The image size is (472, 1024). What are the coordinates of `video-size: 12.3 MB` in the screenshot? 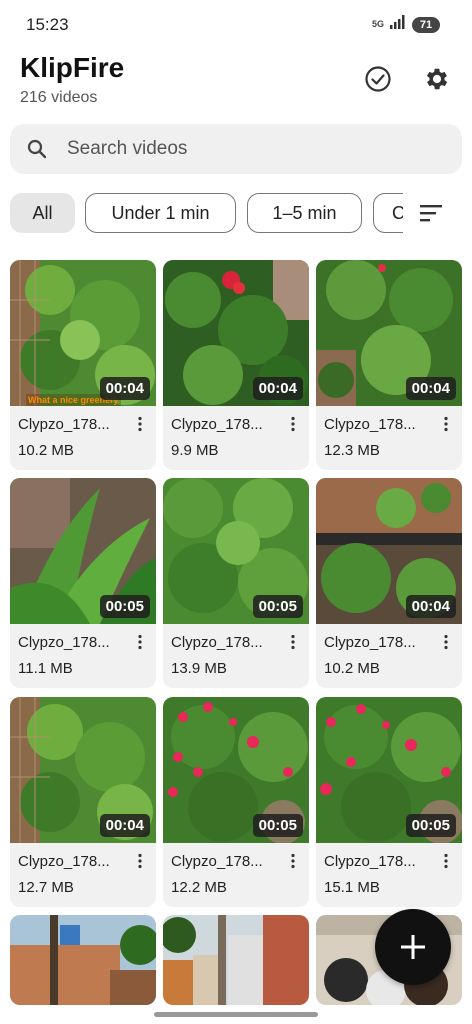 It's located at (352, 450).